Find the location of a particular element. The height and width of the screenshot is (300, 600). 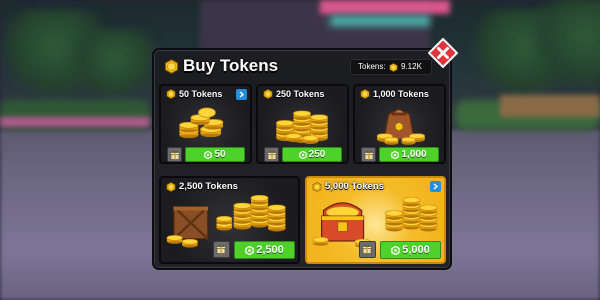

price-label: 1,000 is located at coordinates (414, 154).